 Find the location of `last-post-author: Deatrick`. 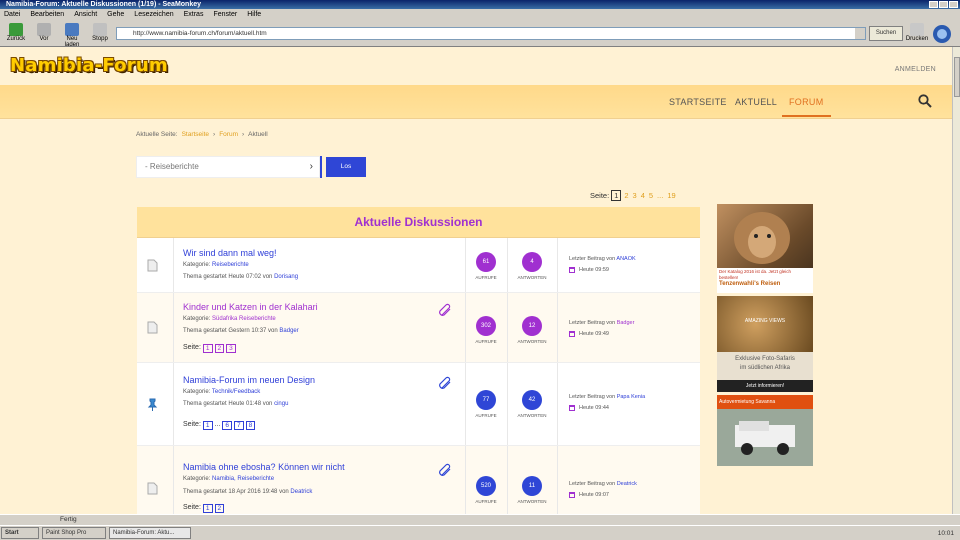

last-post-author: Deatrick is located at coordinates (627, 484).